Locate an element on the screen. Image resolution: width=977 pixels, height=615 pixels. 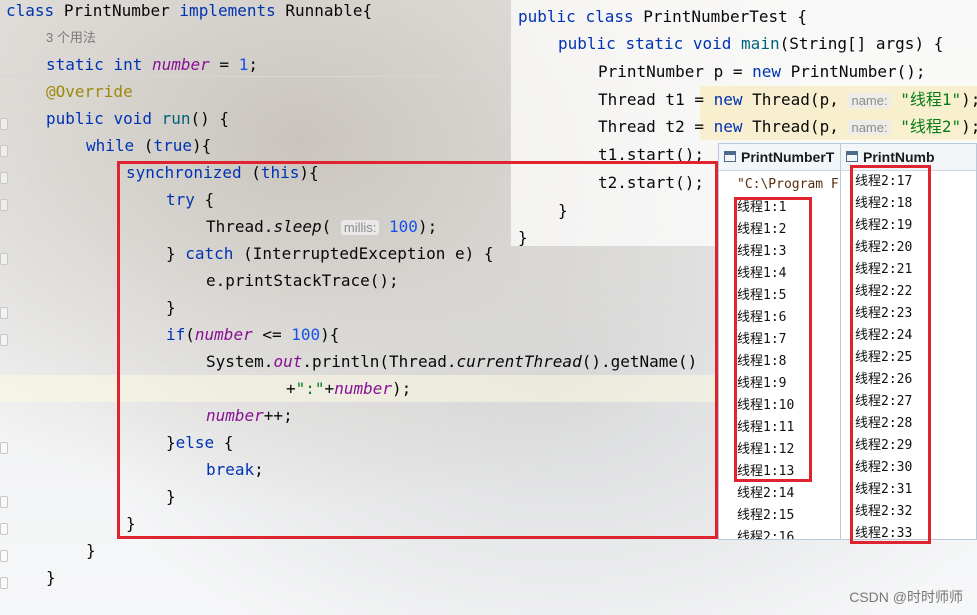
class-name: PrintNumber is located at coordinates (116, 10).